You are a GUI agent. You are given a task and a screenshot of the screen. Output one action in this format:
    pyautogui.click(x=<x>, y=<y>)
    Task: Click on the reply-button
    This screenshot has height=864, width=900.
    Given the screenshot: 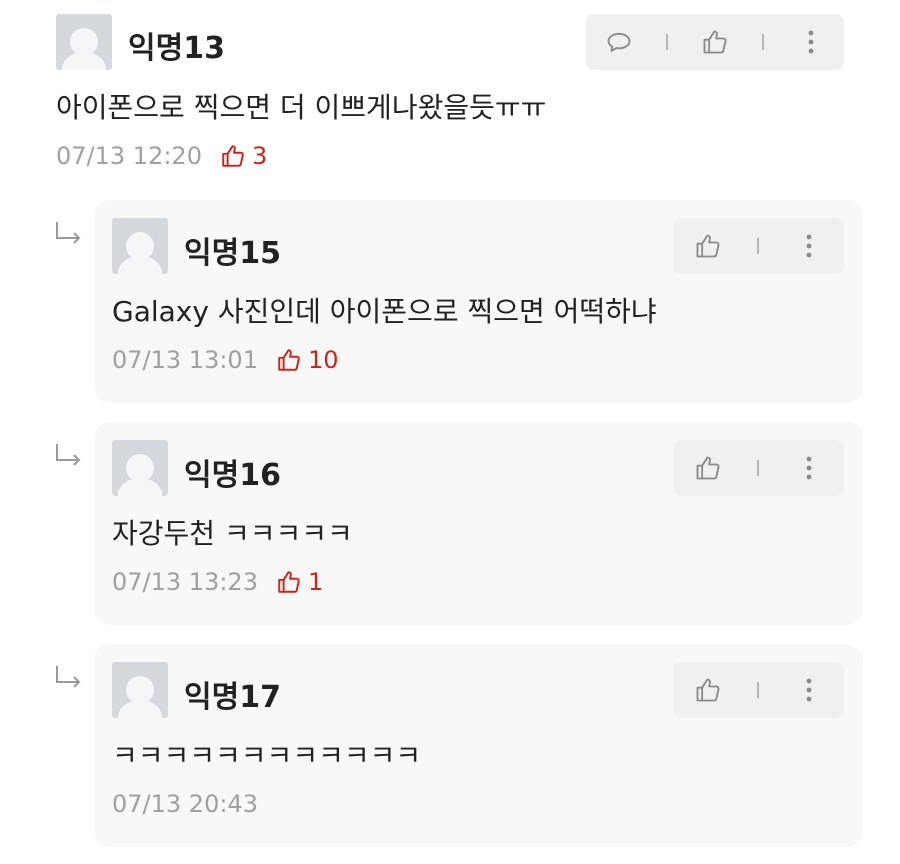 What is the action you would take?
    pyautogui.click(x=619, y=42)
    